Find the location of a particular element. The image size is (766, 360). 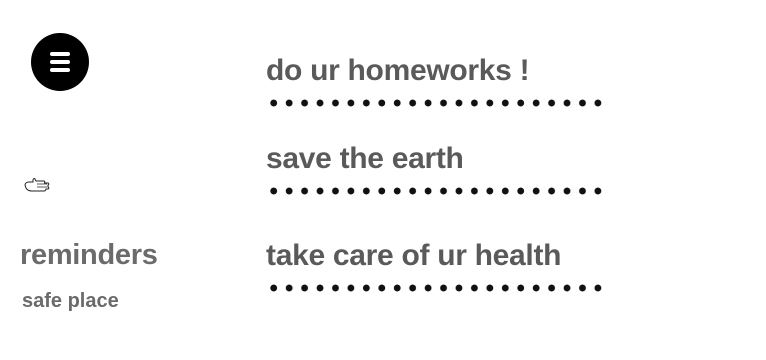

menu-button is located at coordinates (60, 62).